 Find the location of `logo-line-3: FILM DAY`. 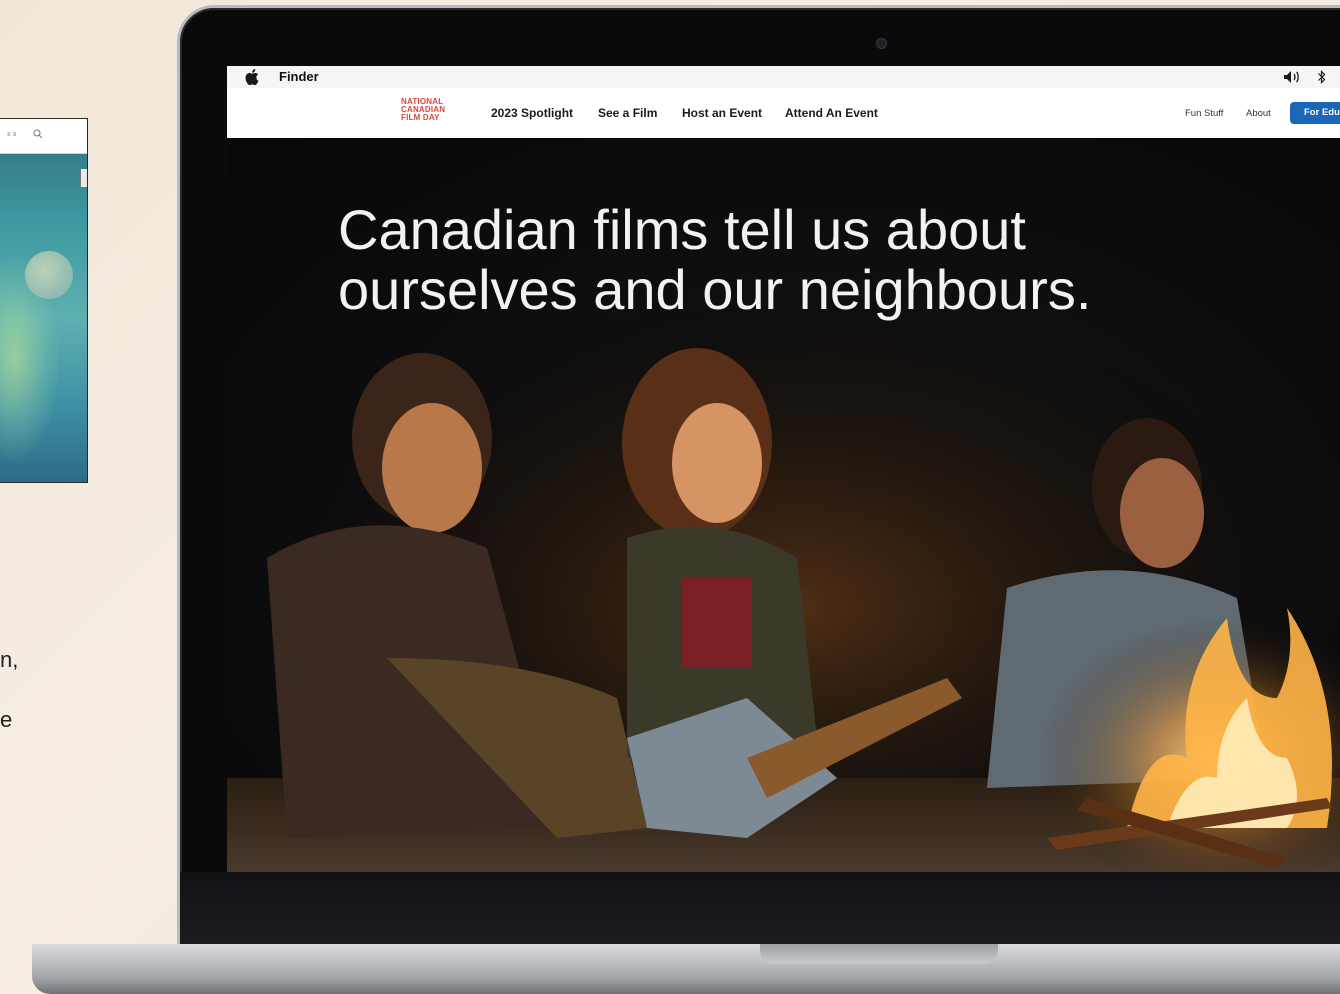

logo-line-3: FILM DAY is located at coordinates (420, 117).